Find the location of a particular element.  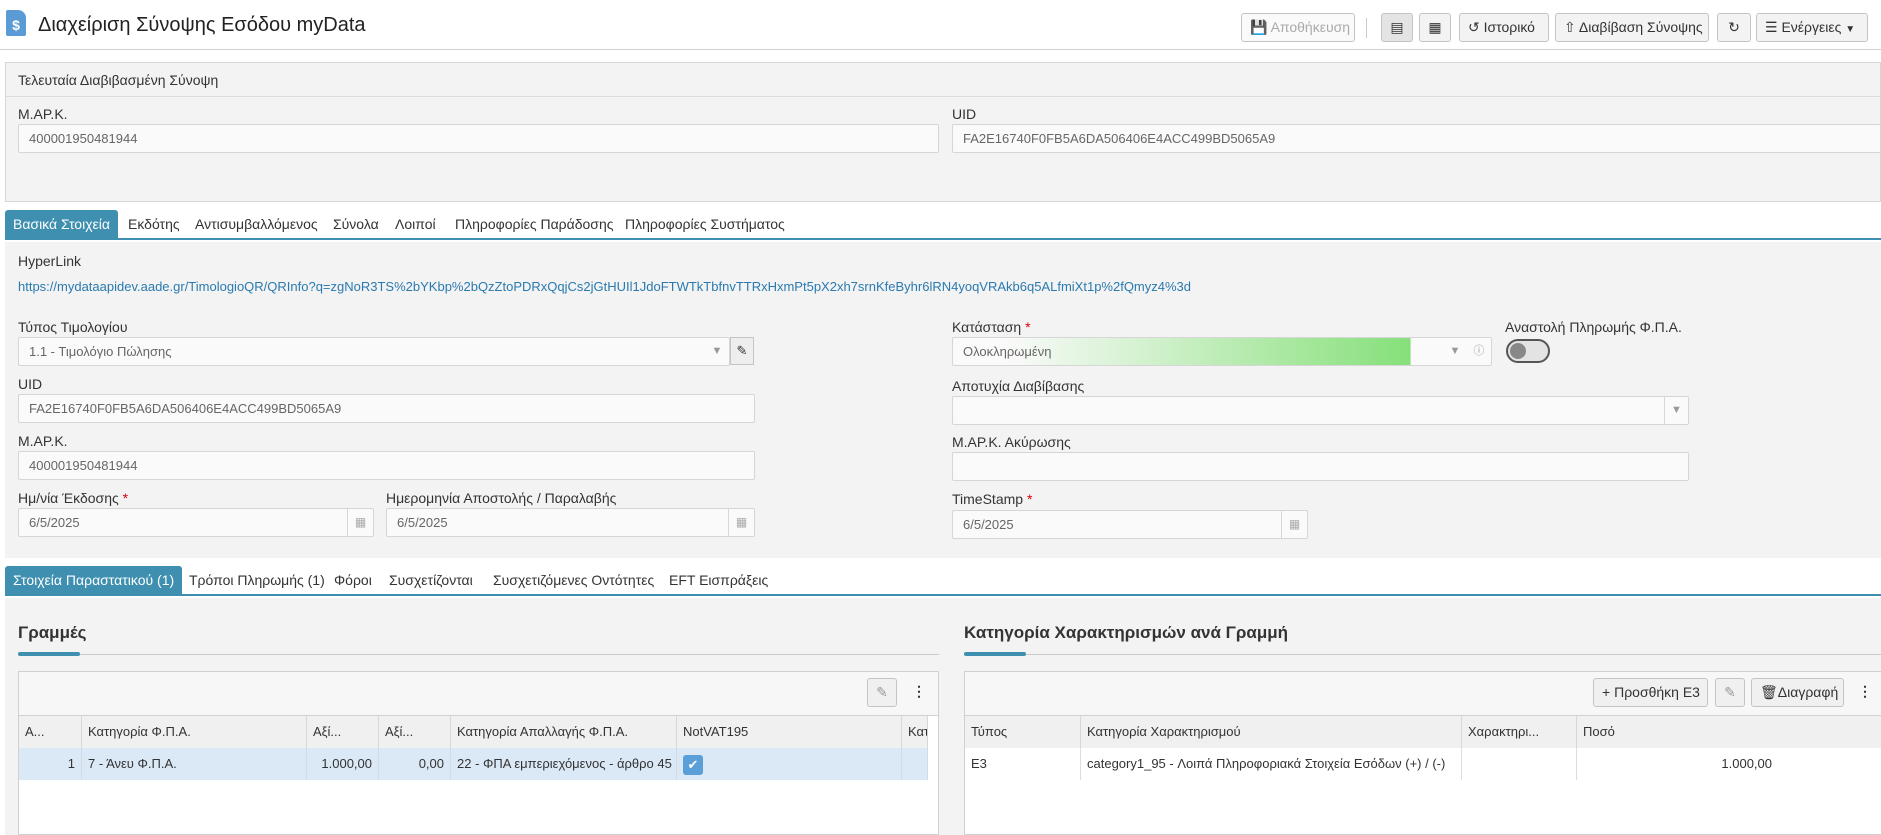

cell-value2: 0,00 is located at coordinates (415, 764).